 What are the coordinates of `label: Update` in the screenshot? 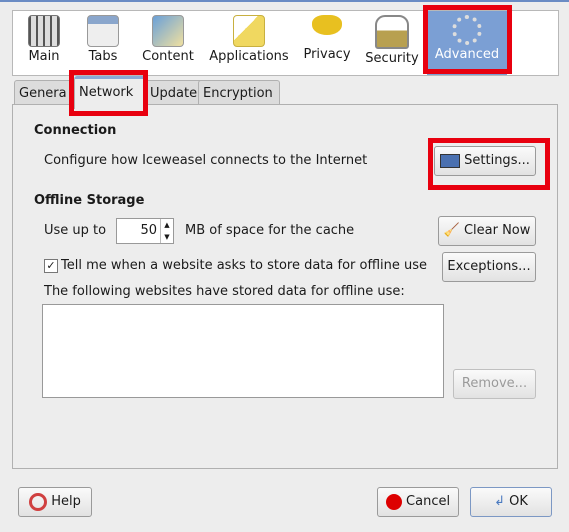 It's located at (174, 93).